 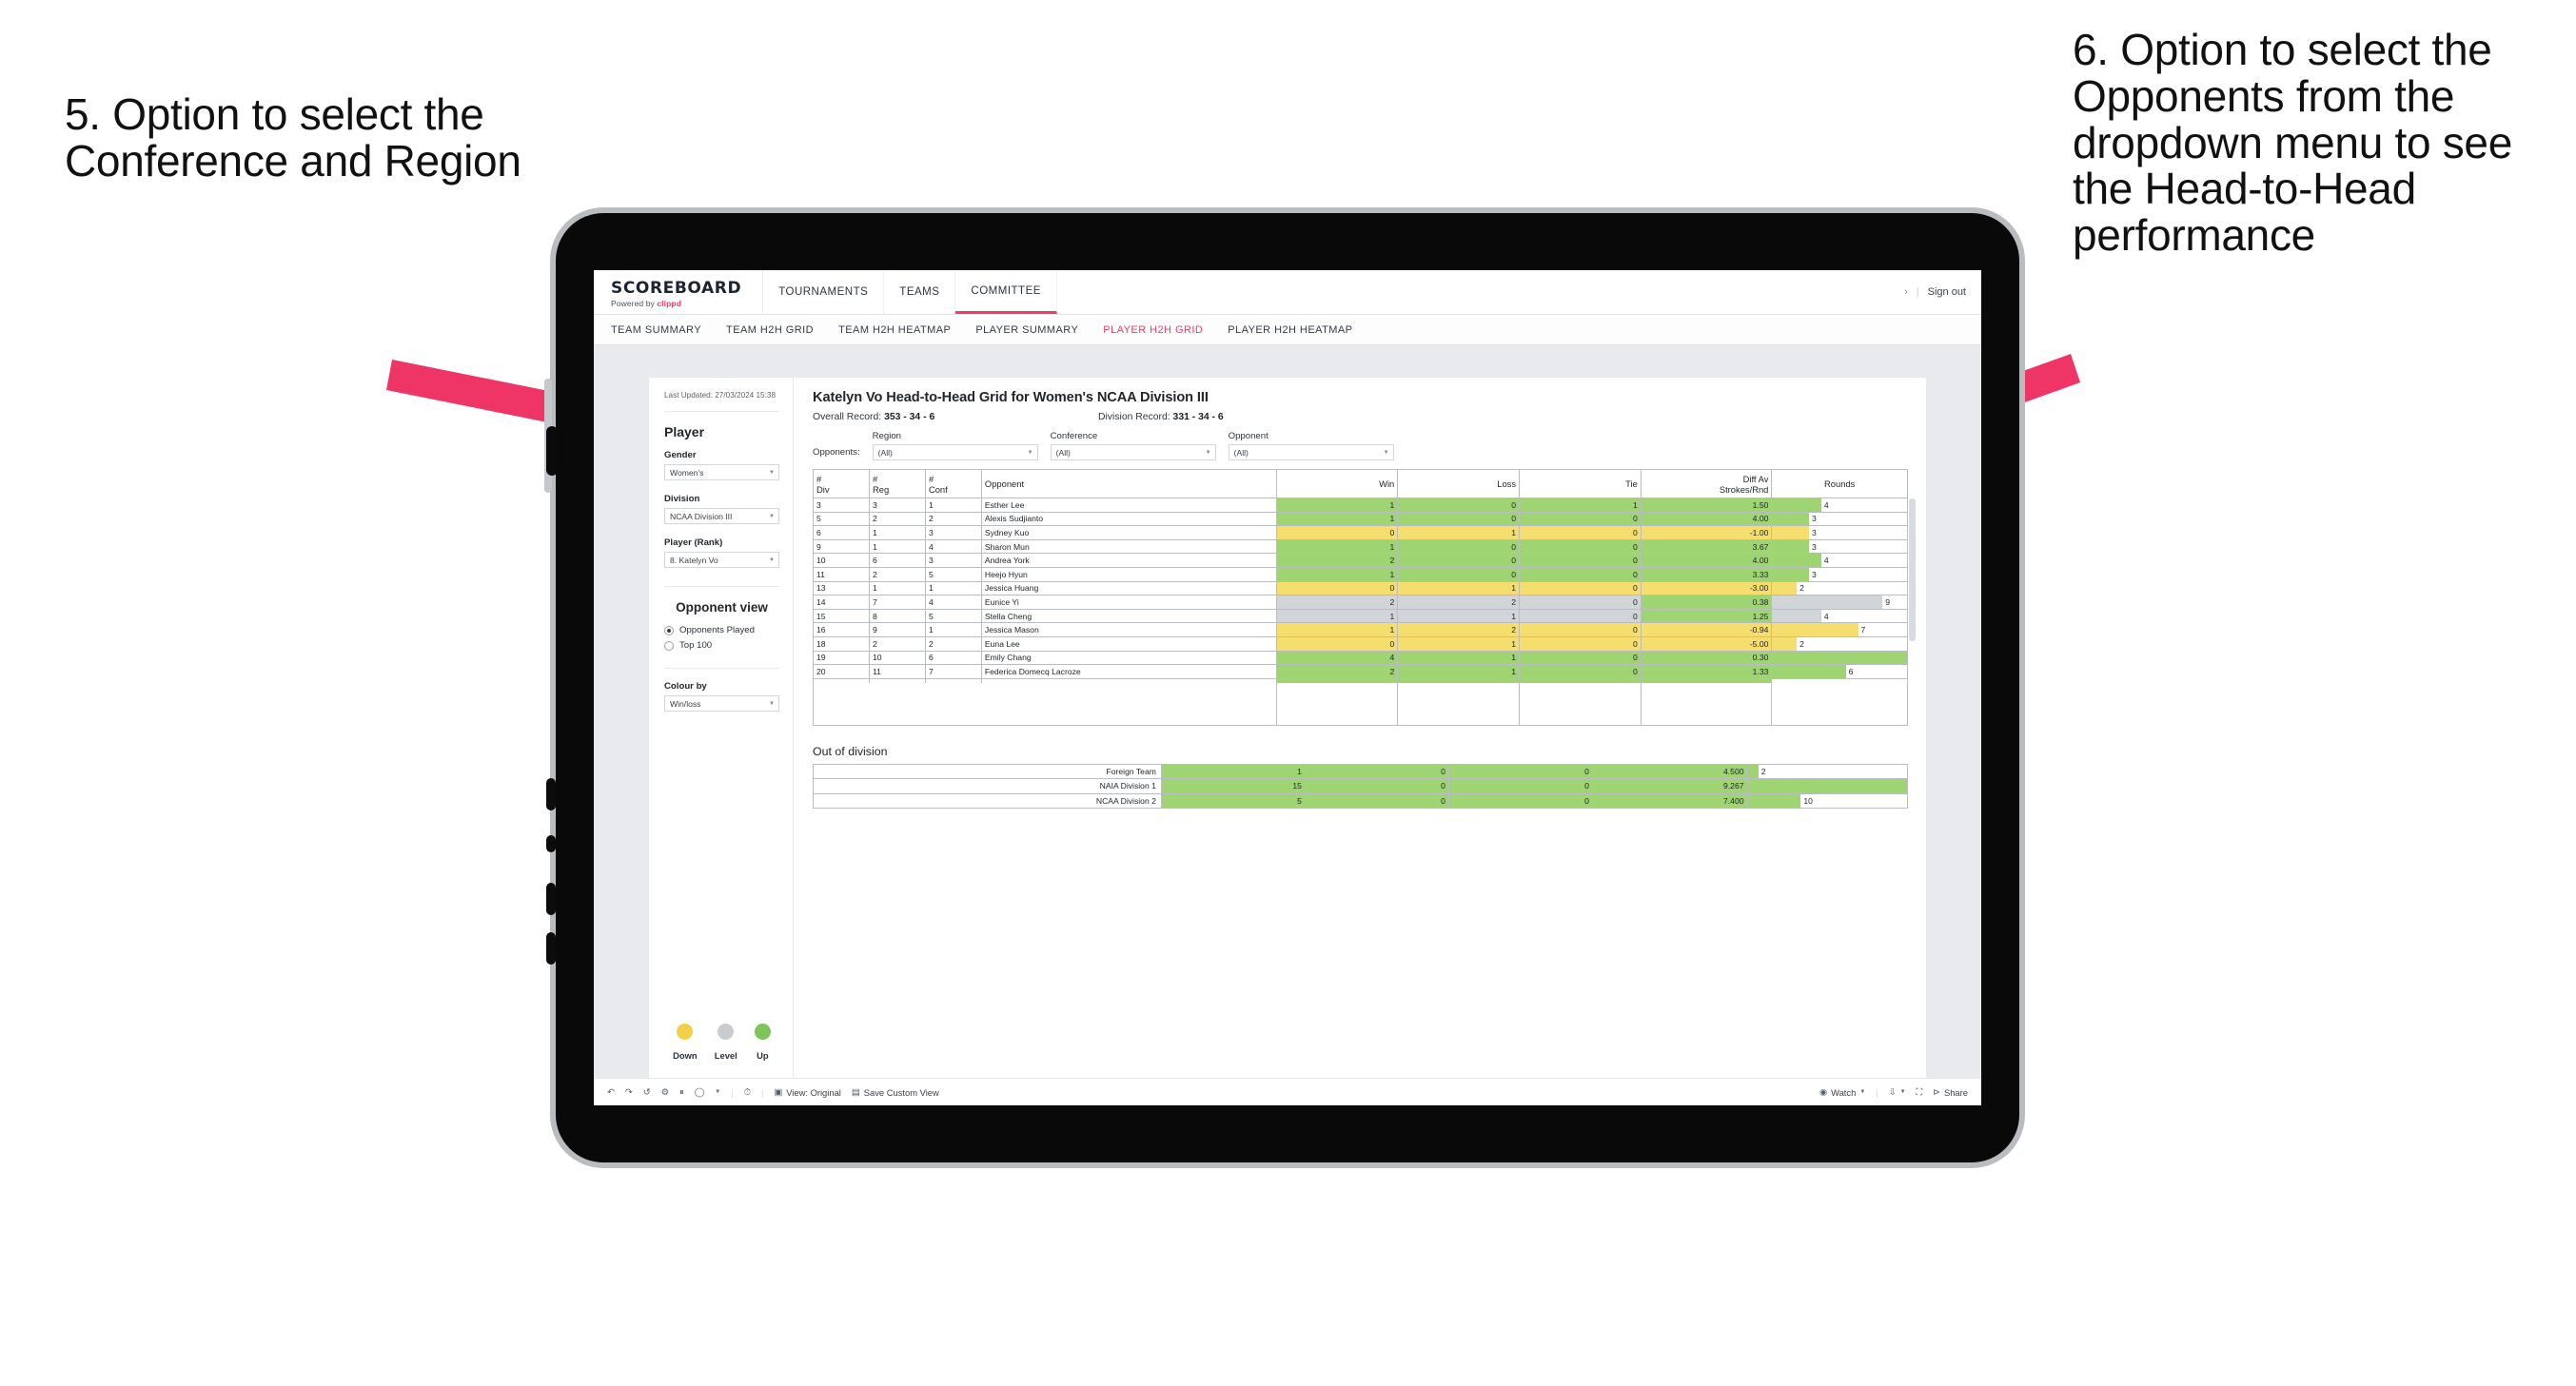 I want to click on table-row: Foreign Team 1 0 0 4.500 2, so click(x=1361, y=771).